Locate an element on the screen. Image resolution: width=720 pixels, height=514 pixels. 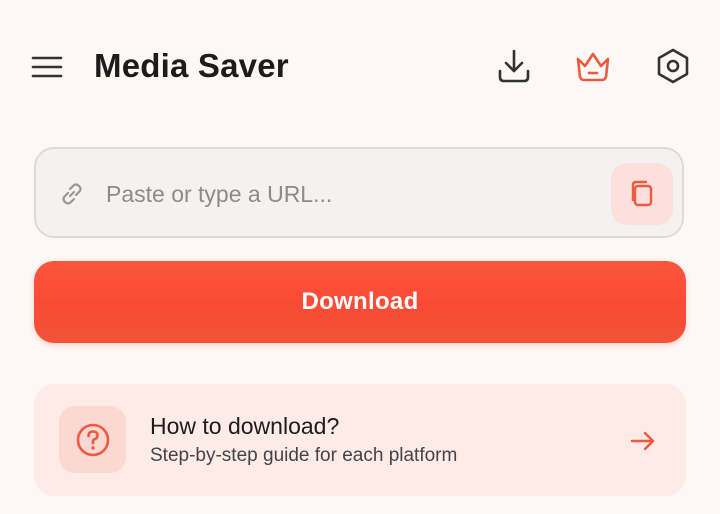
menu-button is located at coordinates (47, 67).